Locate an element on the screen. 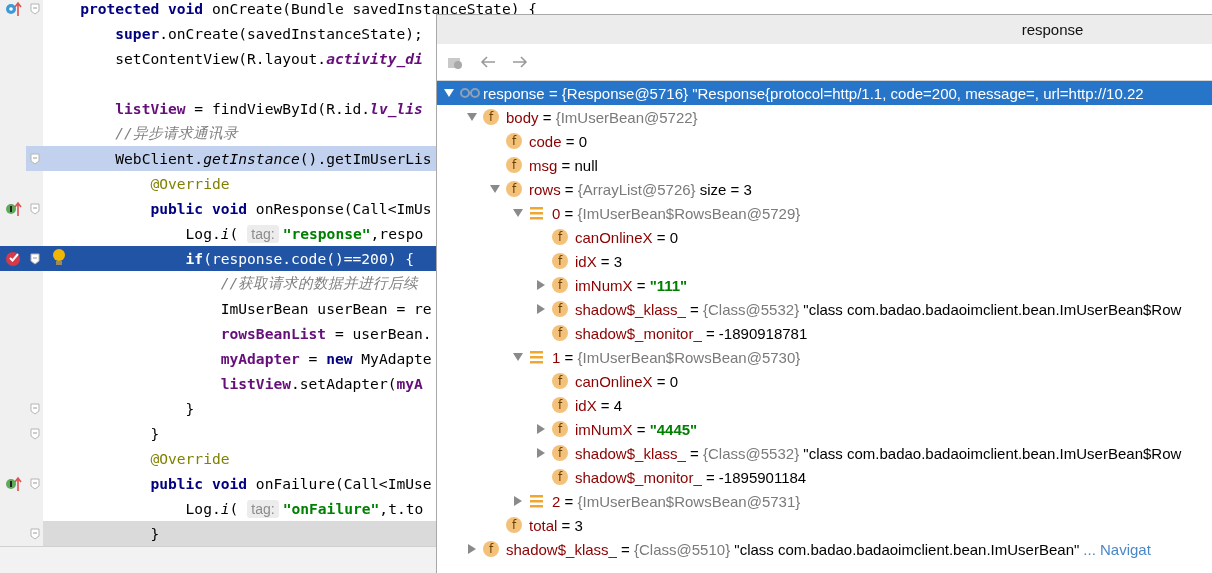  back-arrow-icon is located at coordinates (488, 62).